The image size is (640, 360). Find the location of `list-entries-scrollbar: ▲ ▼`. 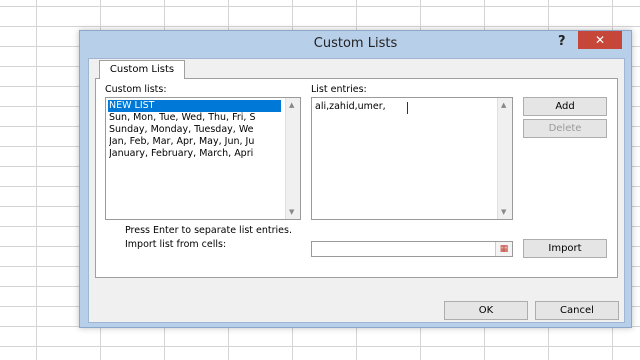

list-entries-scrollbar: ▲ ▼ is located at coordinates (504, 158).